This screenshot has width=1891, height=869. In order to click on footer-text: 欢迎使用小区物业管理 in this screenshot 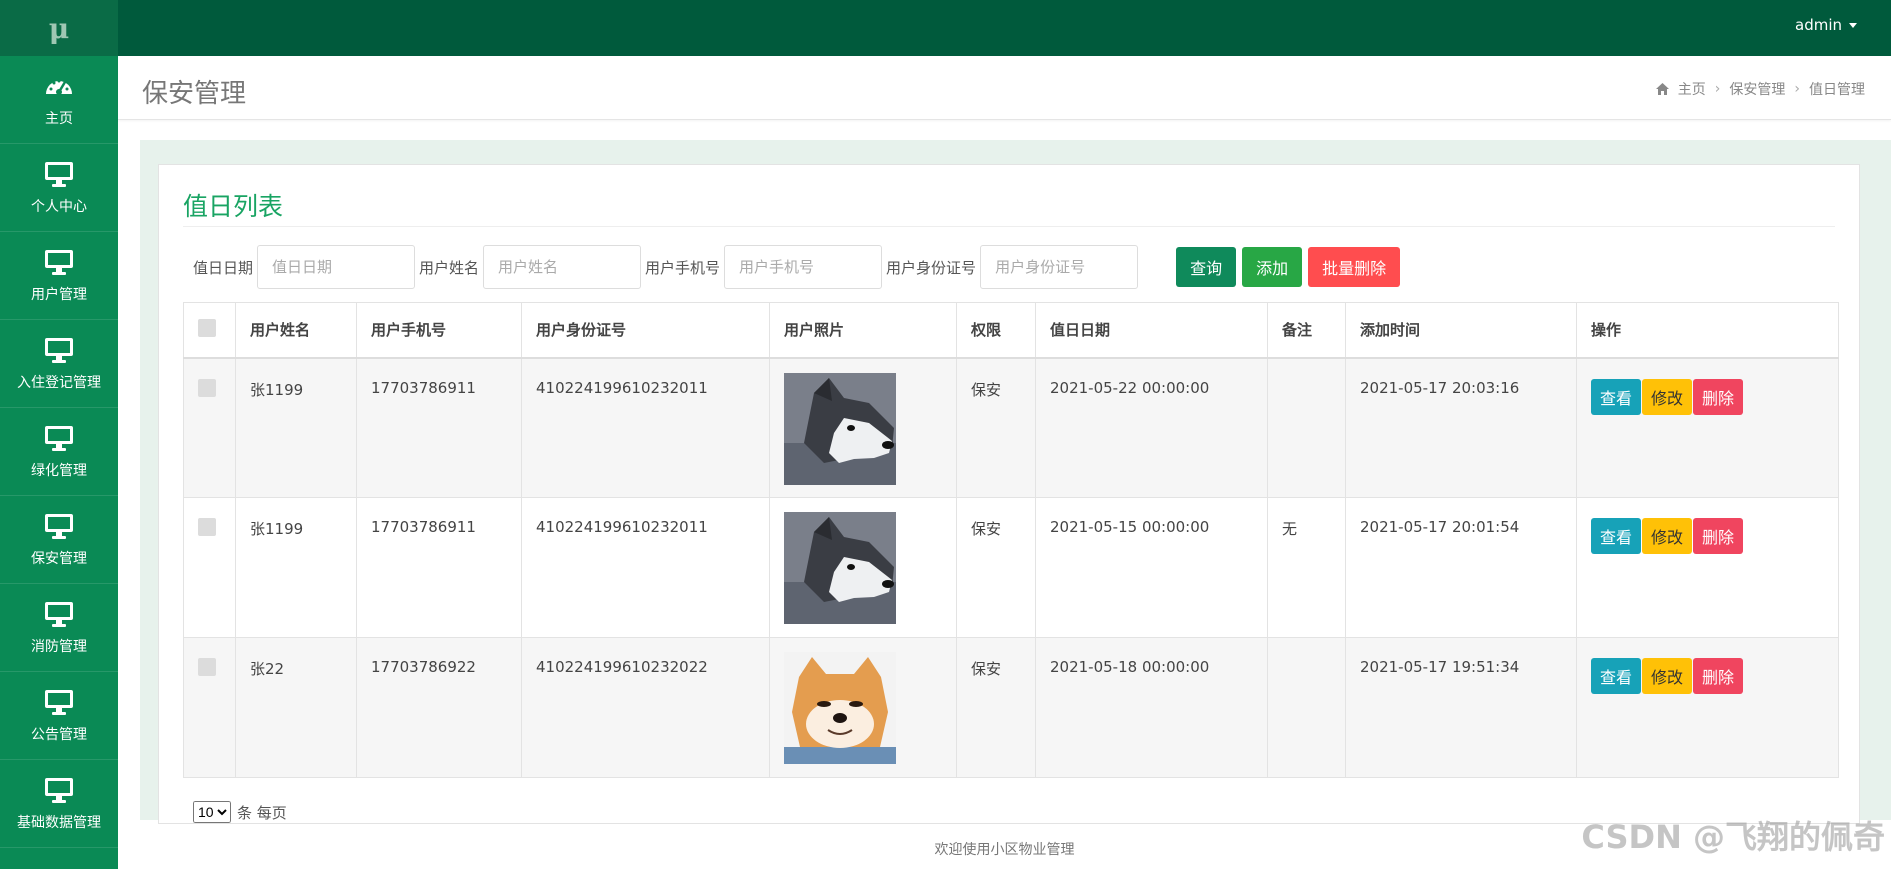, I will do `click(1004, 849)`.